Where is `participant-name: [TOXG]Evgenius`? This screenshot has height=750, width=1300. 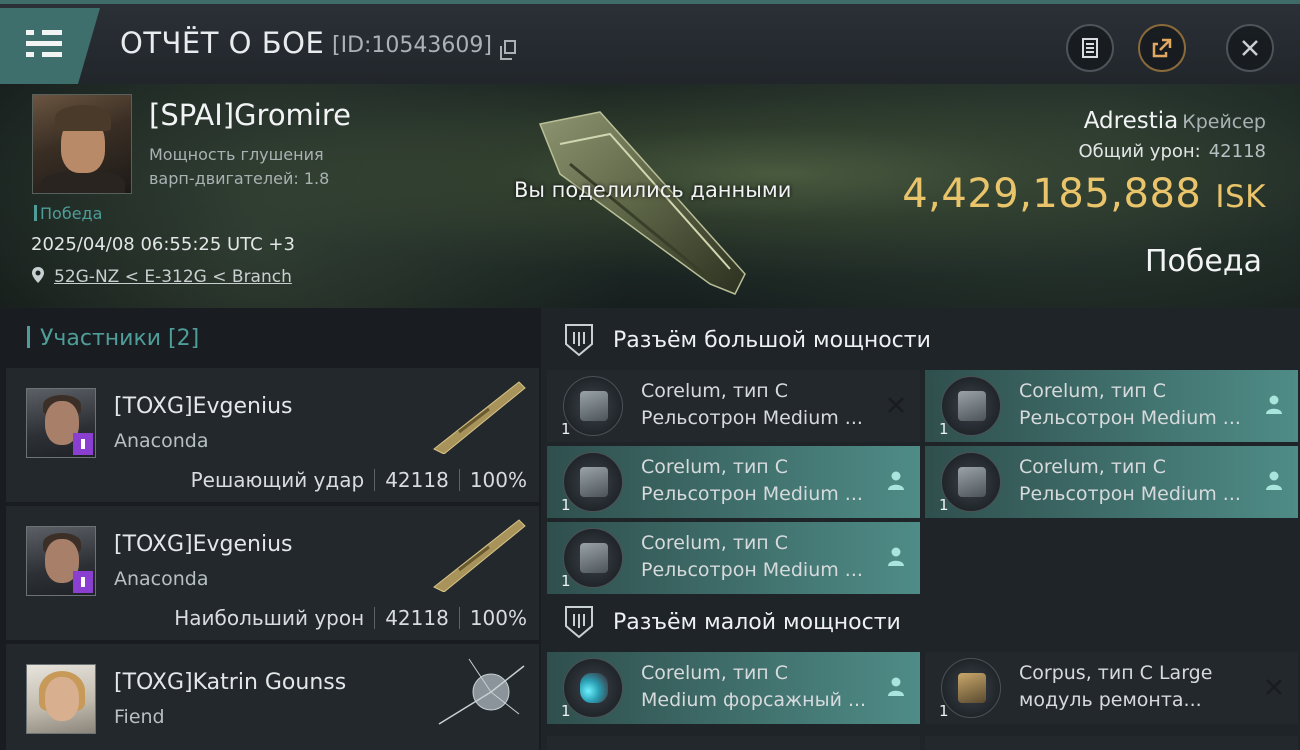
participant-name: [TOXG]Evgenius is located at coordinates (203, 406).